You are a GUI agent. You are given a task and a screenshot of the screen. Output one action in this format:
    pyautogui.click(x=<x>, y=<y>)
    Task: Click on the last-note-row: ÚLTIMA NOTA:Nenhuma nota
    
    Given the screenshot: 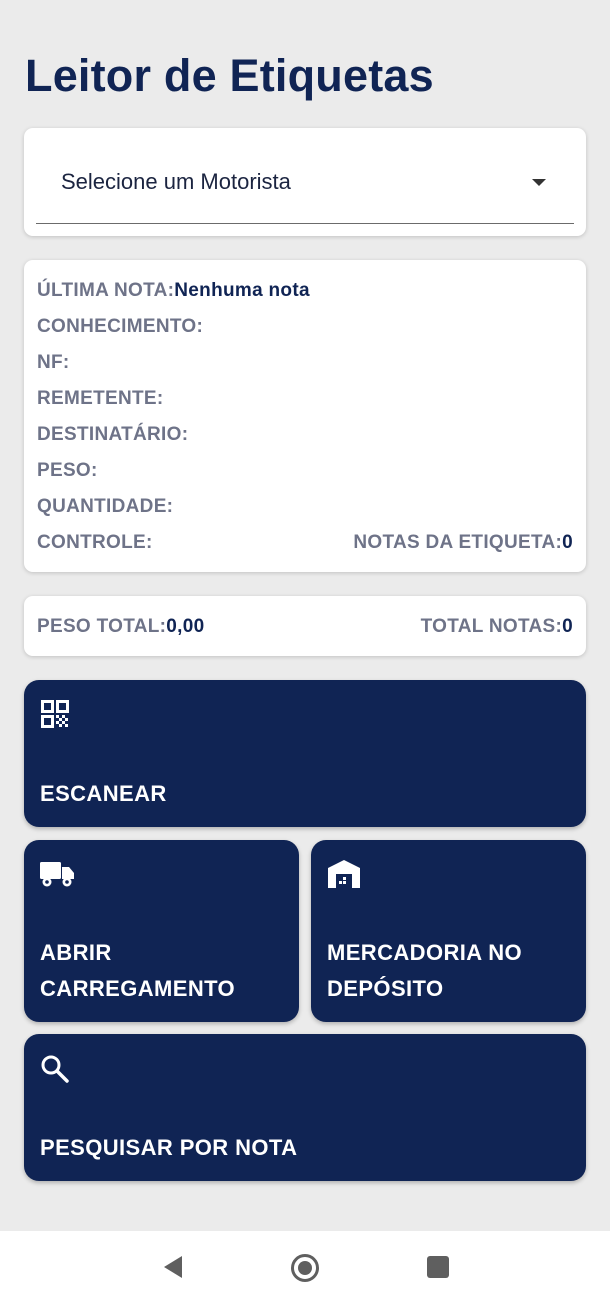 What is the action you would take?
    pyautogui.click(x=173, y=291)
    